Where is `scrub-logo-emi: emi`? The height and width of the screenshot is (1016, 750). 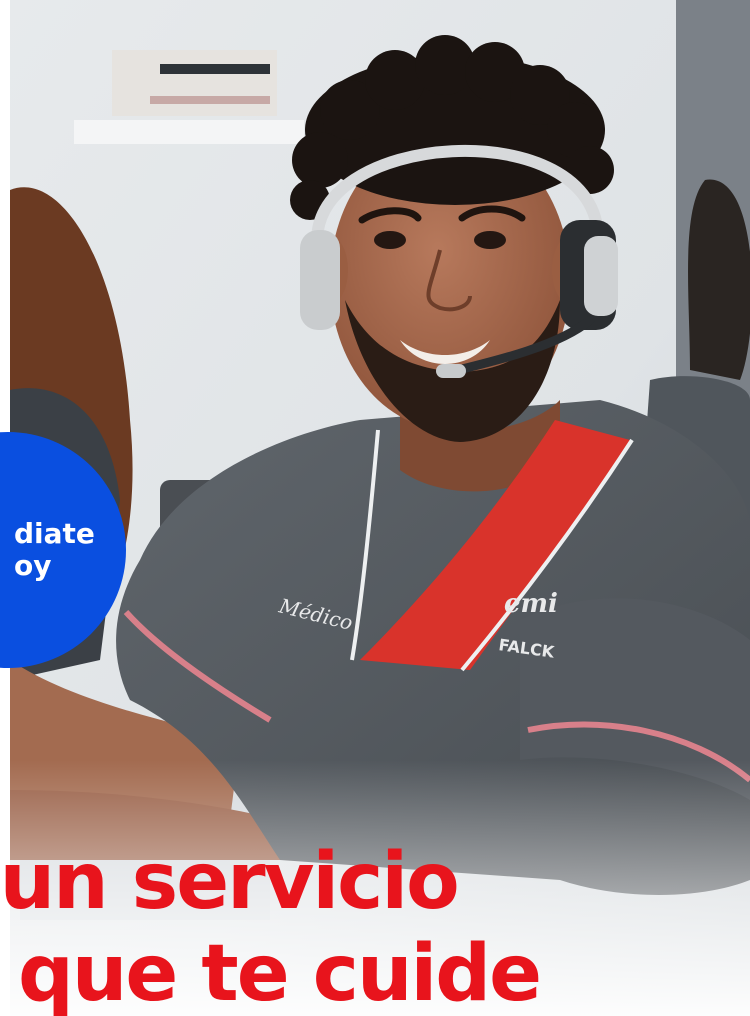 scrub-logo-emi: emi is located at coordinates (531, 604).